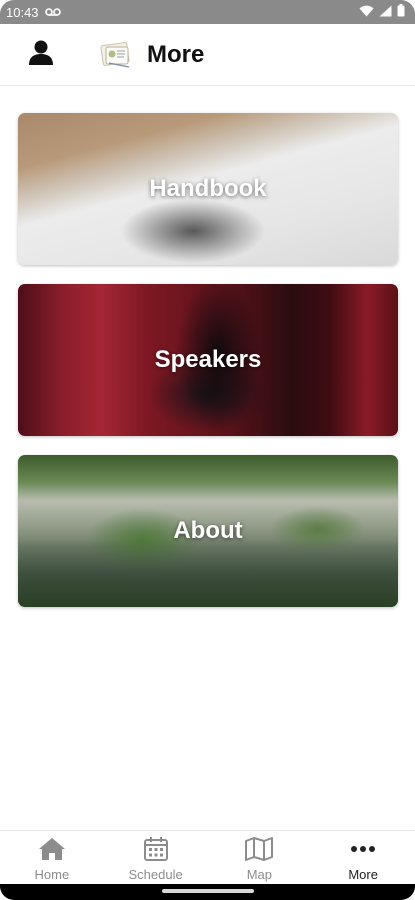 The image size is (415, 900). I want to click on person-icon, so click(41, 54).